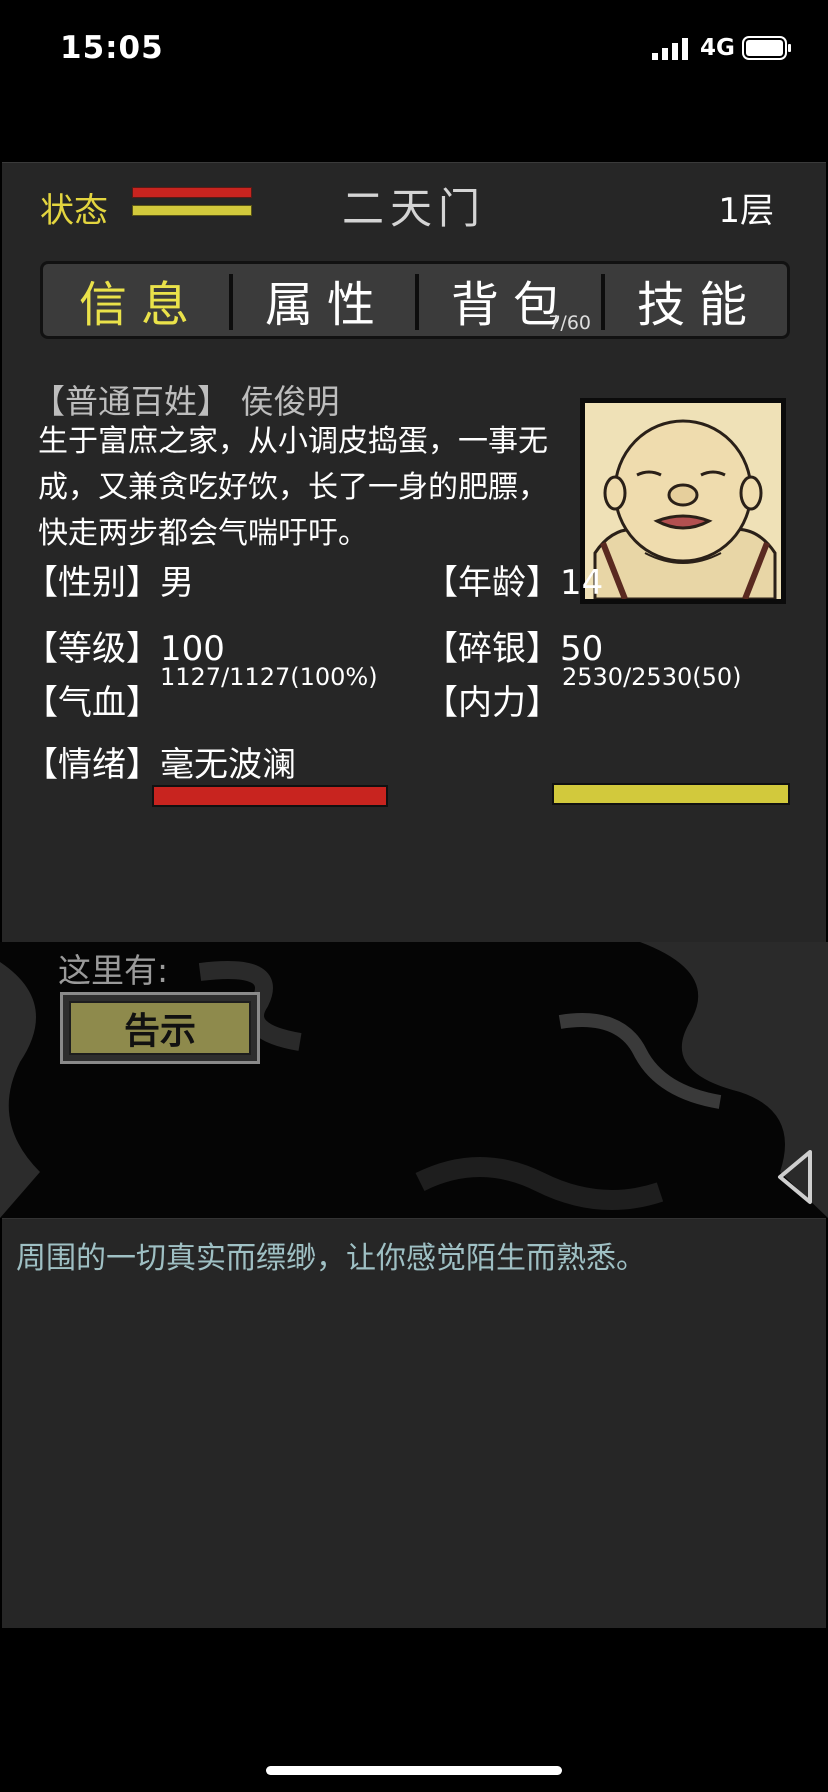 The height and width of the screenshot is (1792, 828). Describe the element at coordinates (717, 48) in the screenshot. I see `network-type: 4G` at that location.